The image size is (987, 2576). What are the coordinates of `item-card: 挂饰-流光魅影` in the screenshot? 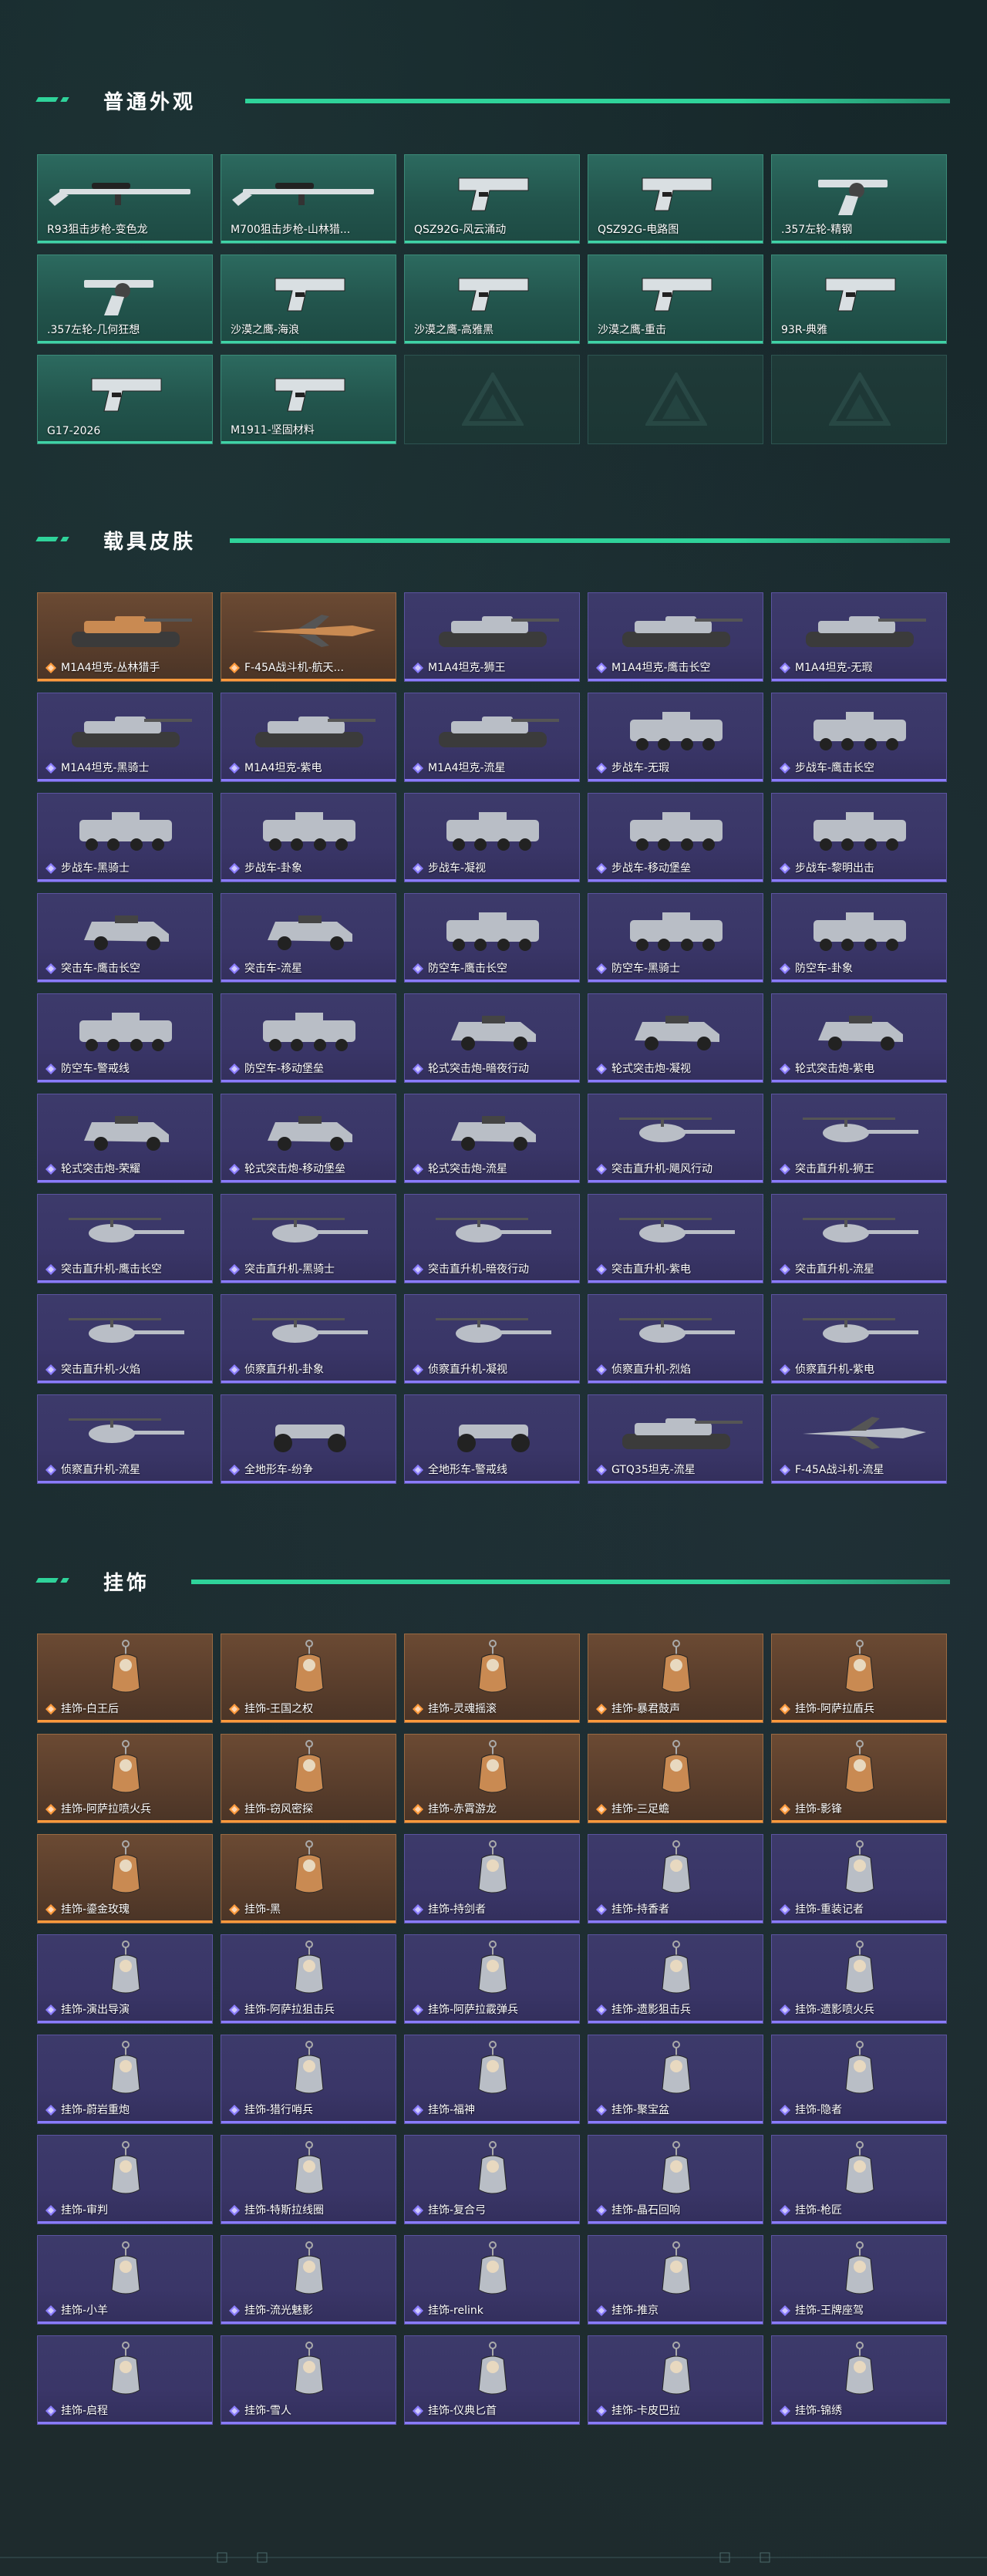 It's located at (308, 2280).